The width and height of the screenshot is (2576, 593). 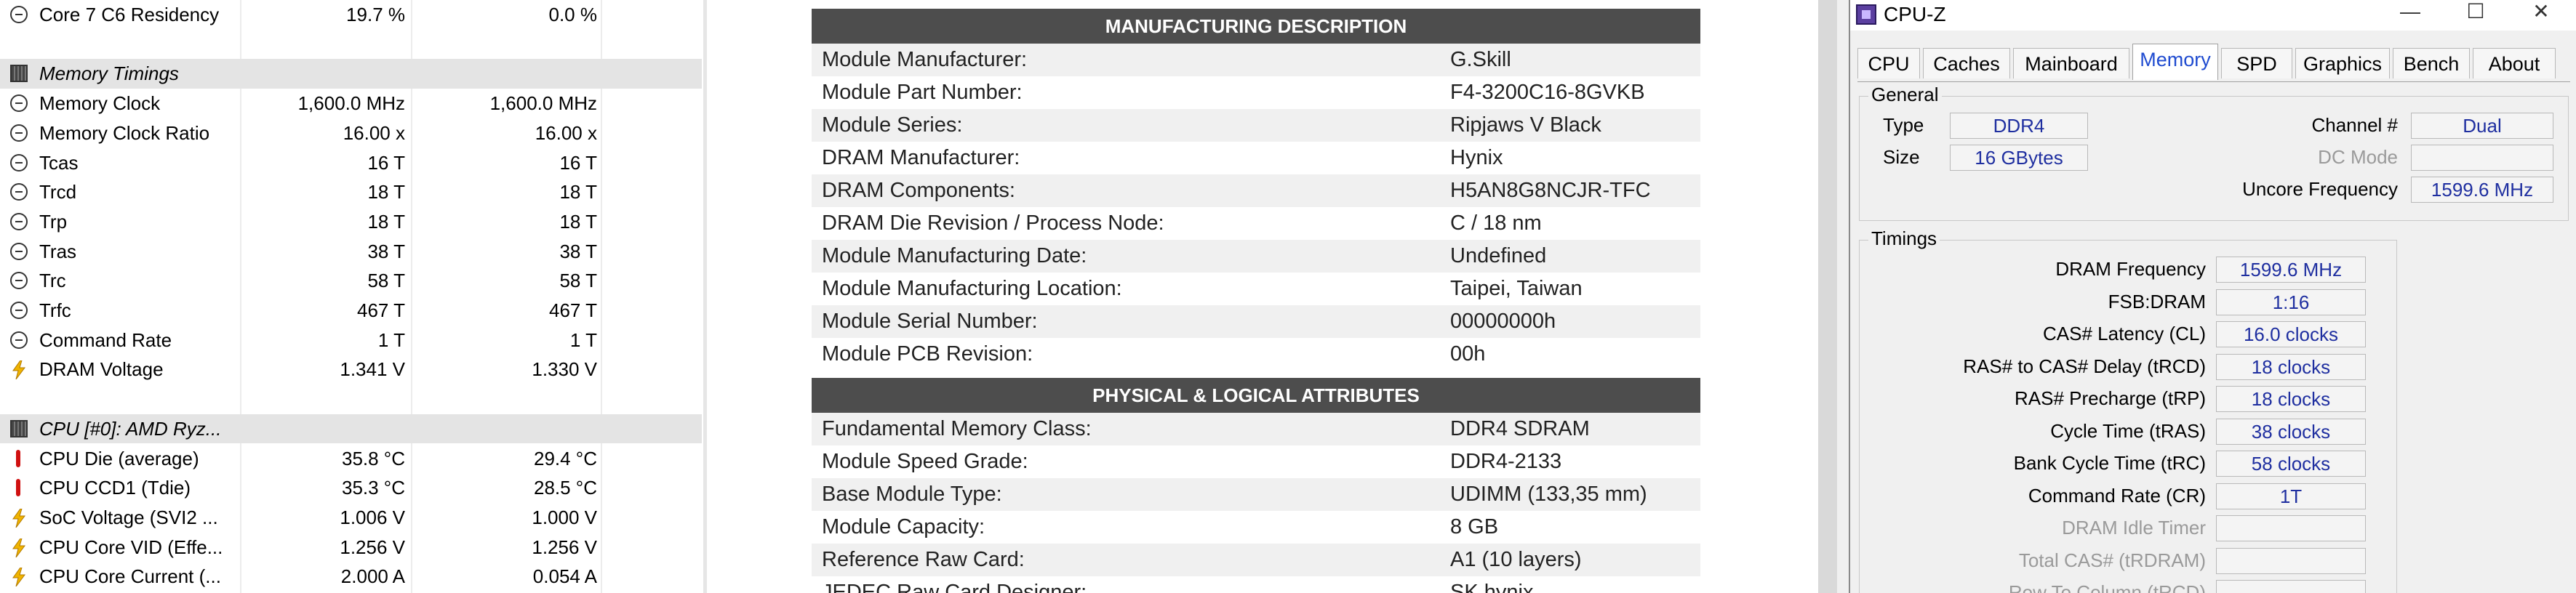 I want to click on attribute-value: SK hynix, so click(x=1492, y=587).